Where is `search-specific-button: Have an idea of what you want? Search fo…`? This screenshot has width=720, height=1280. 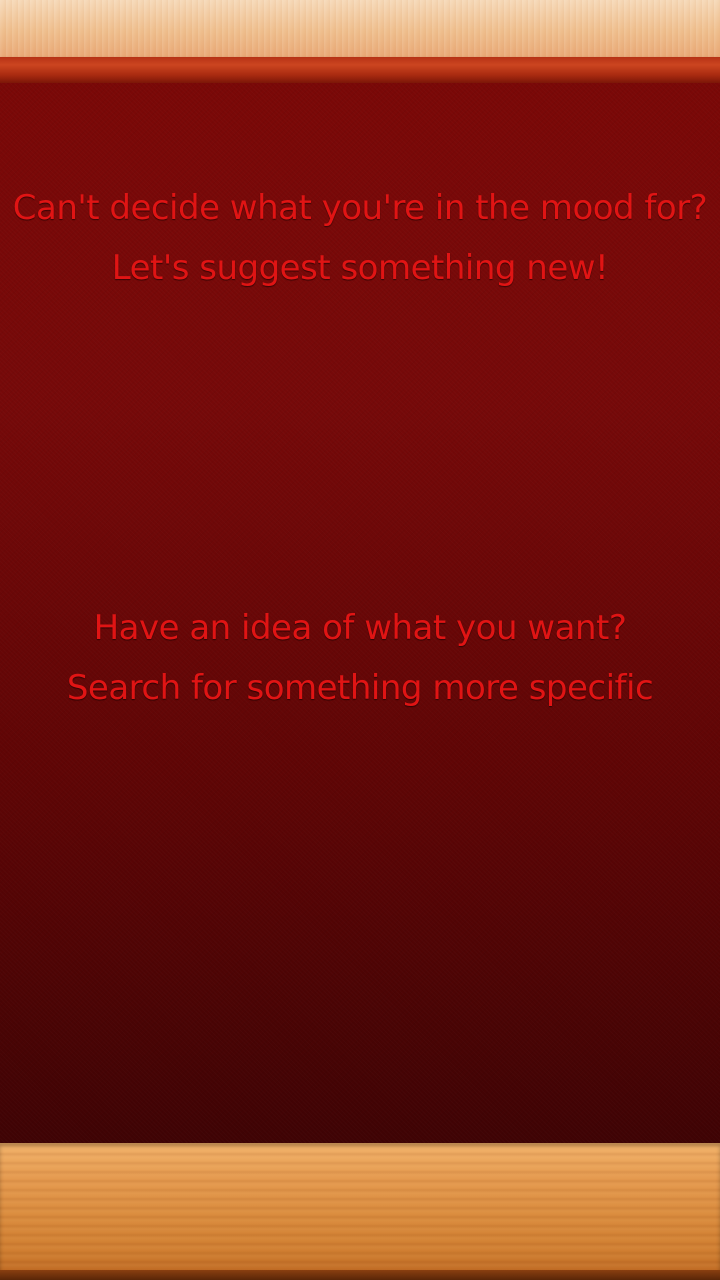 search-specific-button: Have an idea of what you want? Search fo… is located at coordinates (360, 658).